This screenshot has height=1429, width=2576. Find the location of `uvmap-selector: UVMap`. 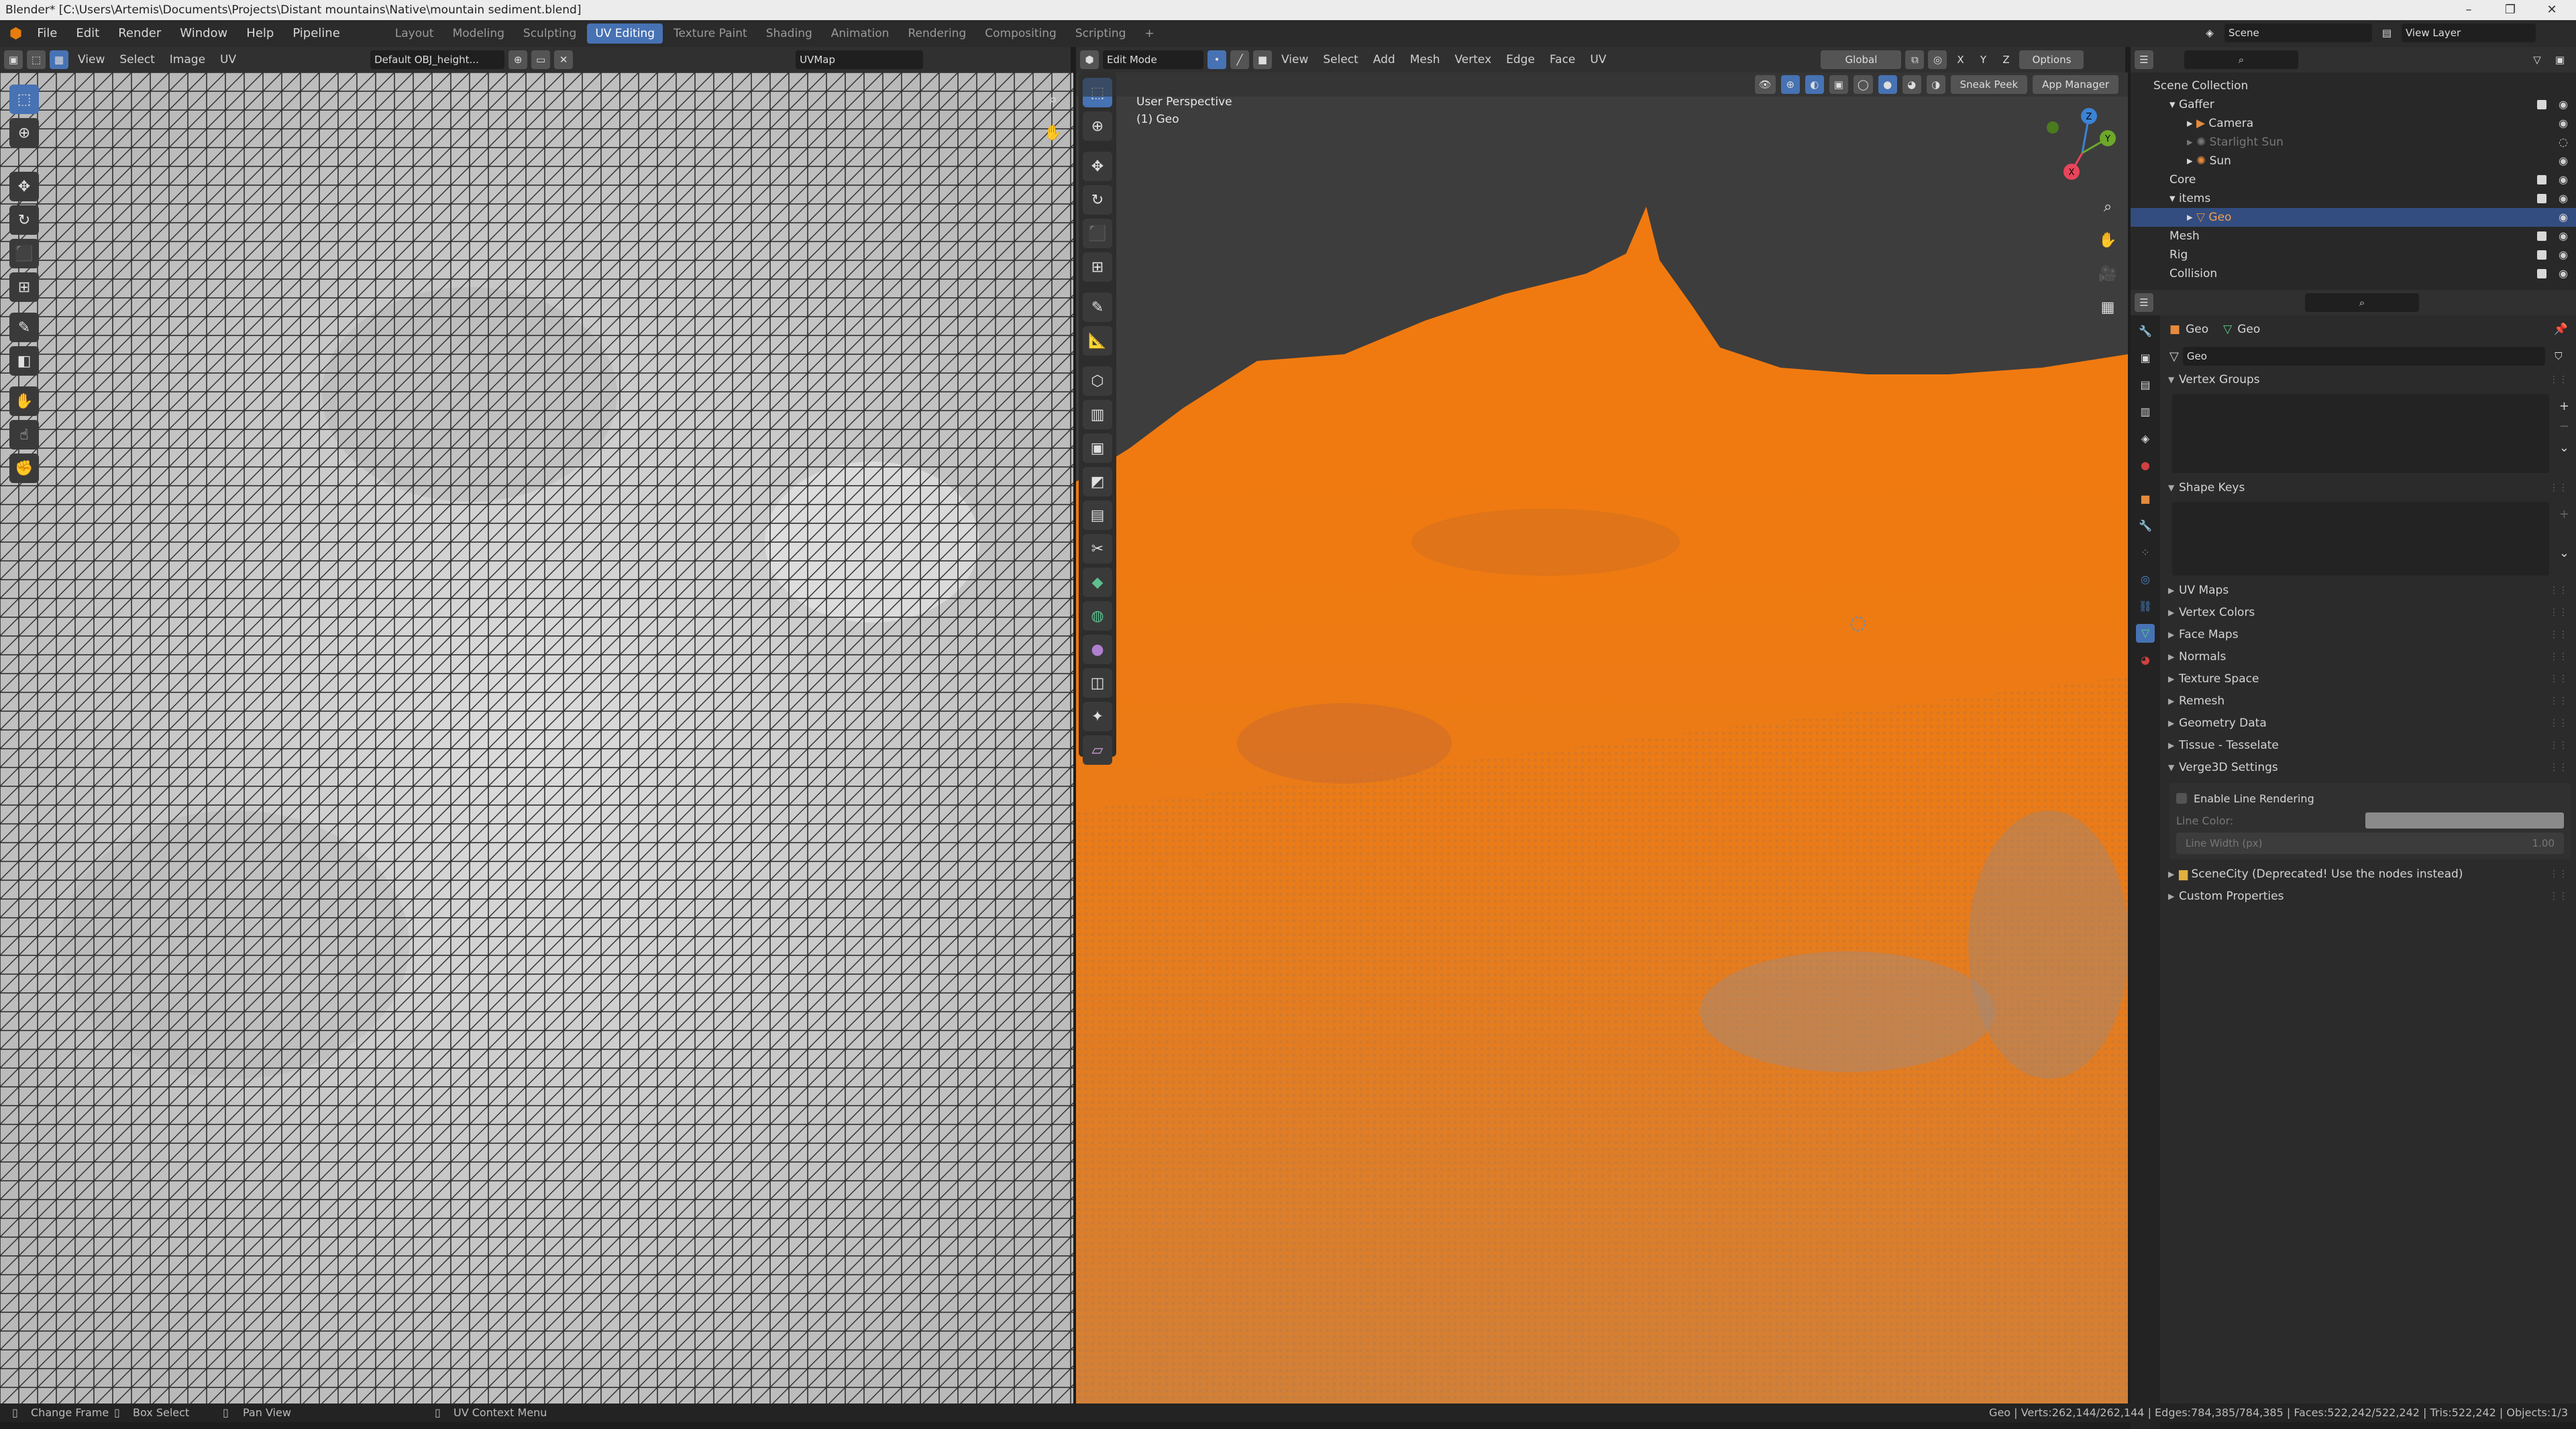

uvmap-selector: UVMap is located at coordinates (860, 59).